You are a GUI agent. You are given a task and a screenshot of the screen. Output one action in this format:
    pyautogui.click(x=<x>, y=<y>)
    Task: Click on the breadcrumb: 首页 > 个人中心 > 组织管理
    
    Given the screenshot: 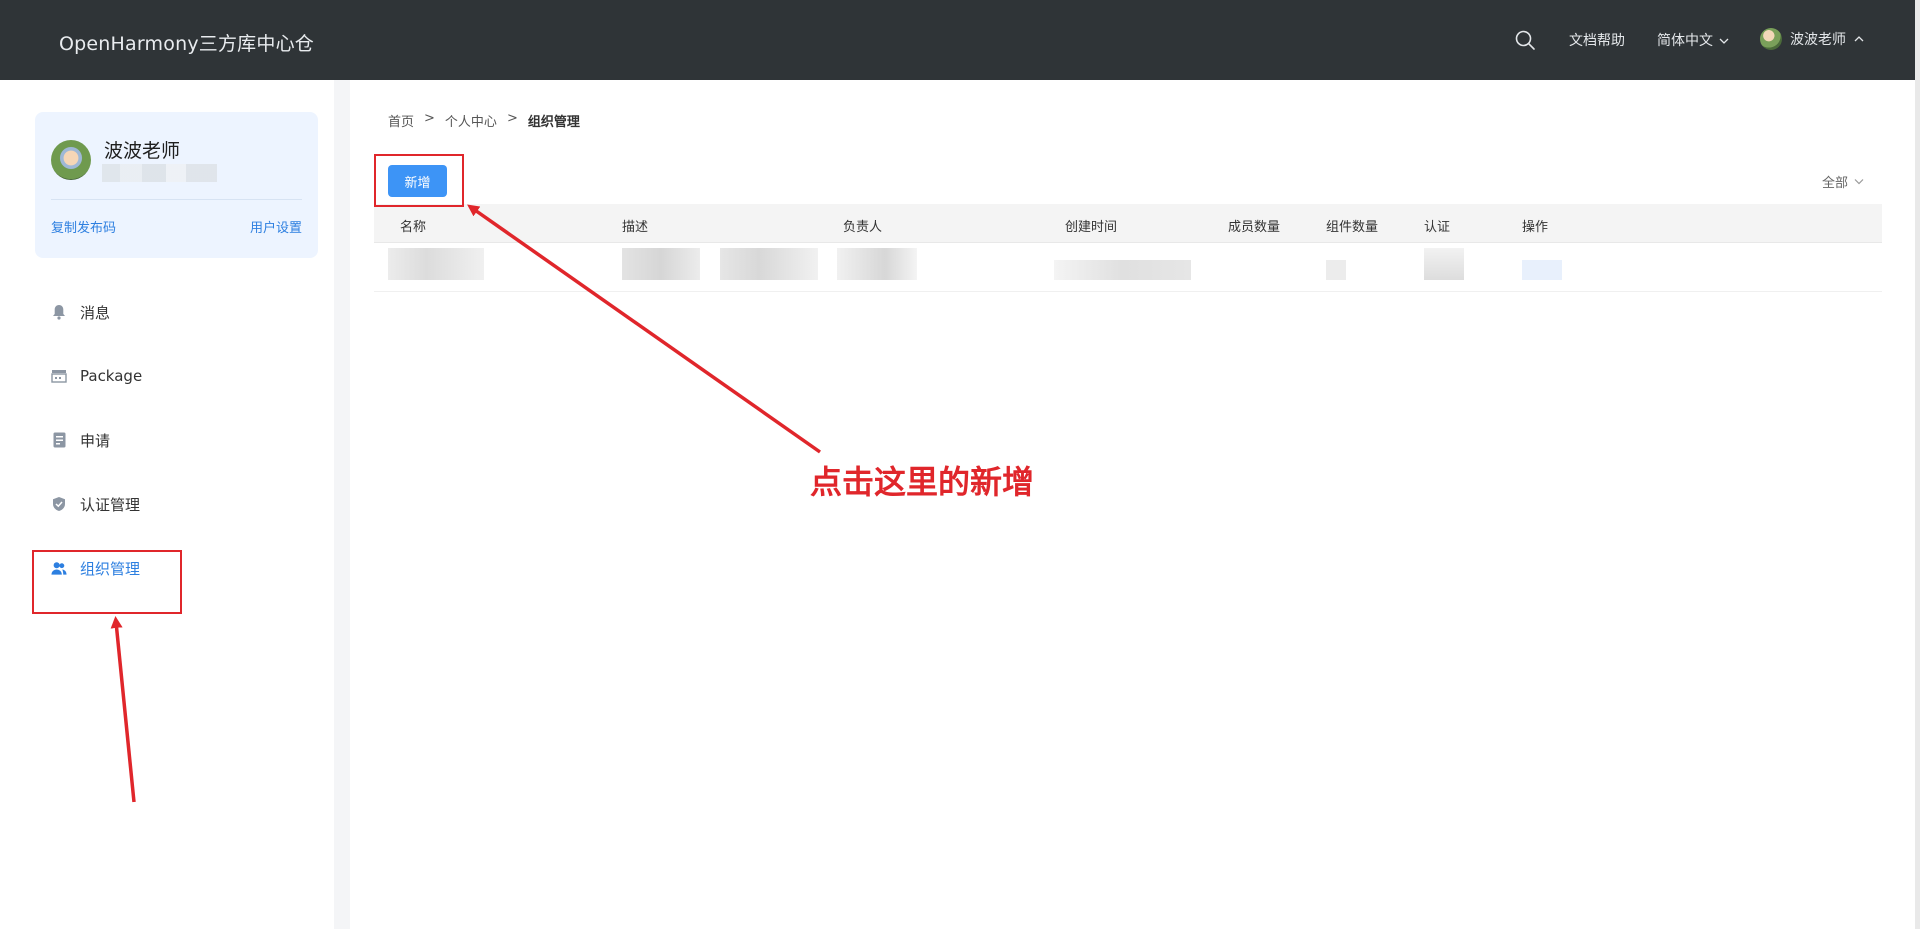 What is the action you would take?
    pyautogui.click(x=484, y=120)
    